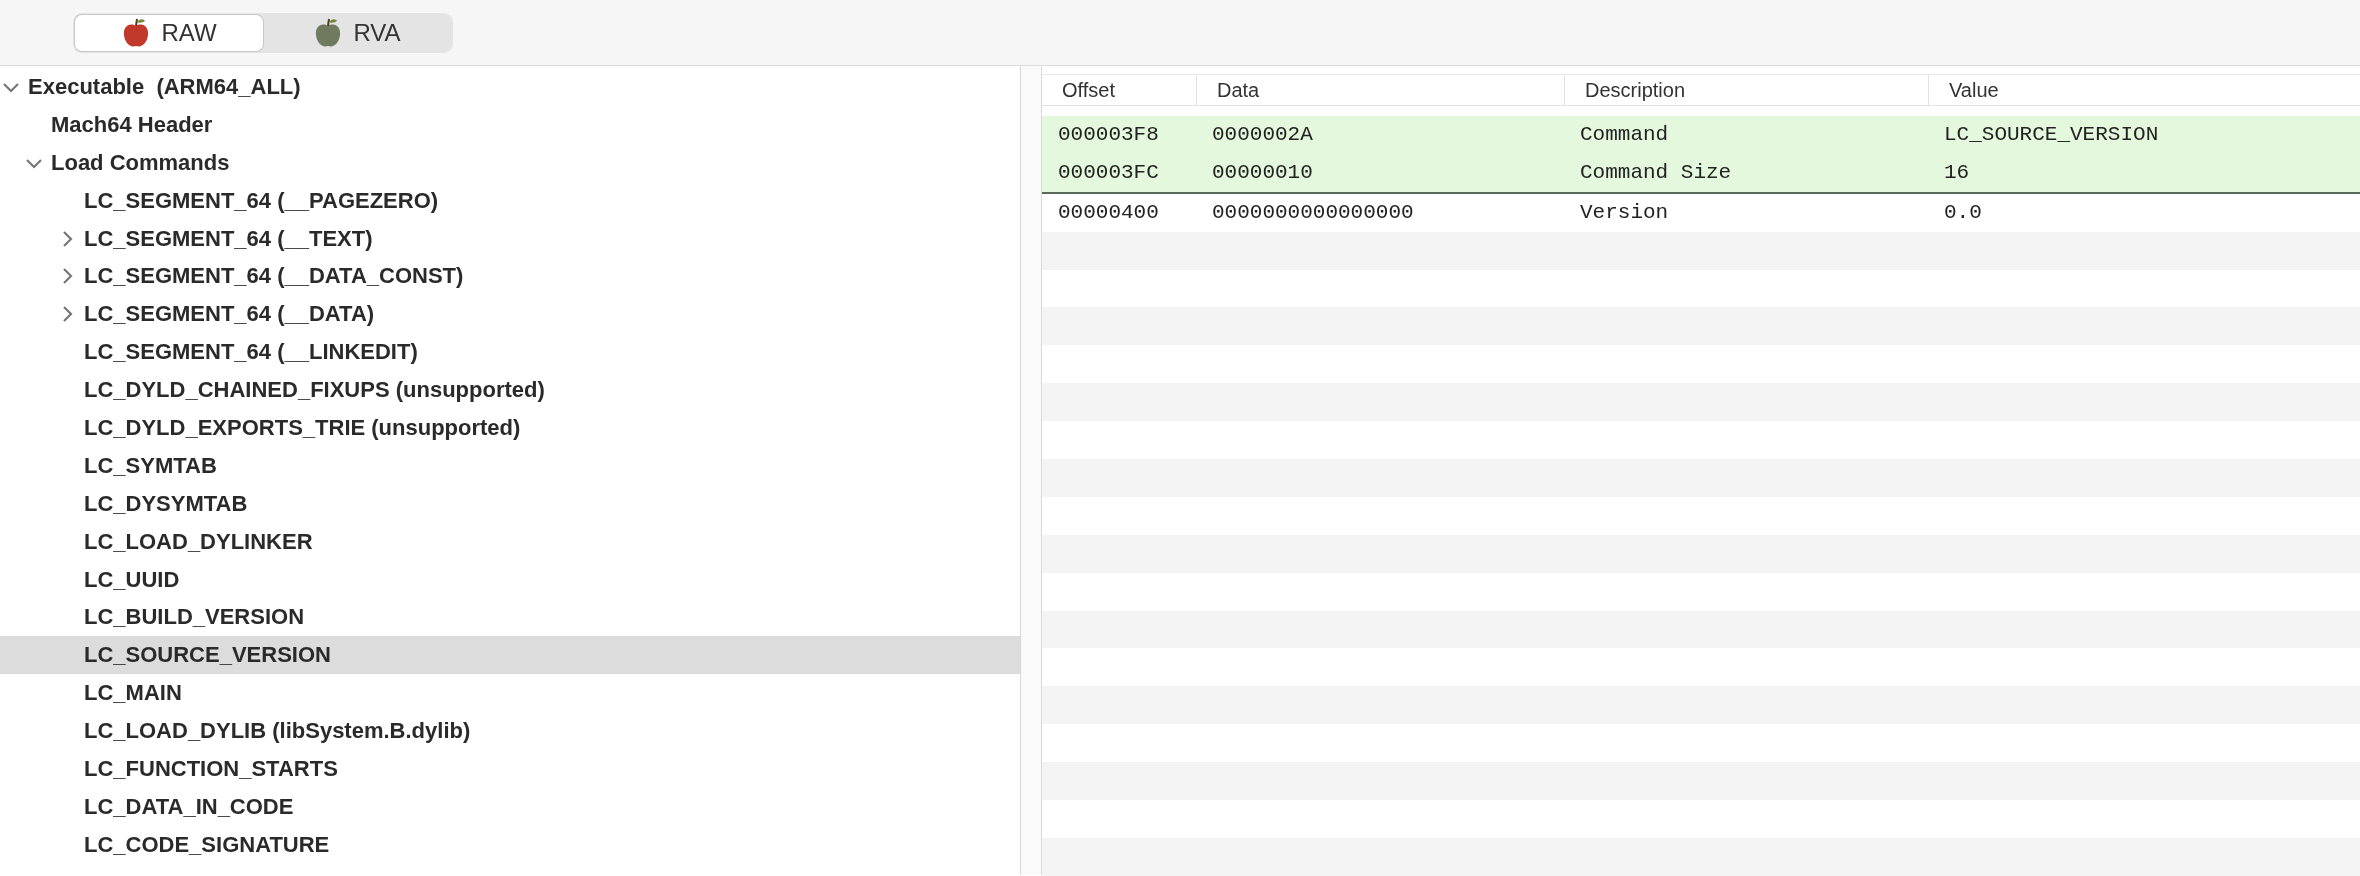  What do you see at coordinates (1108, 173) in the screenshot?
I see `table-cell-text: 000003FC` at bounding box center [1108, 173].